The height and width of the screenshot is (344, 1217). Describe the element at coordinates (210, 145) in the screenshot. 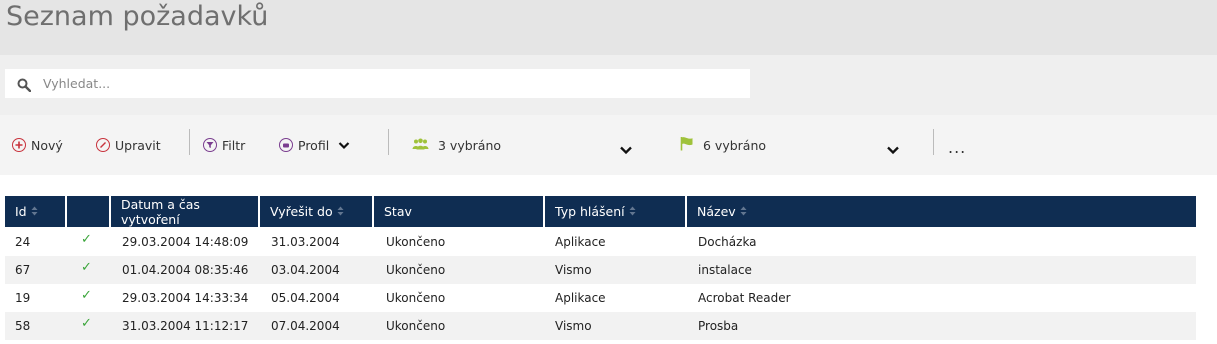

I see `filter-icon` at that location.